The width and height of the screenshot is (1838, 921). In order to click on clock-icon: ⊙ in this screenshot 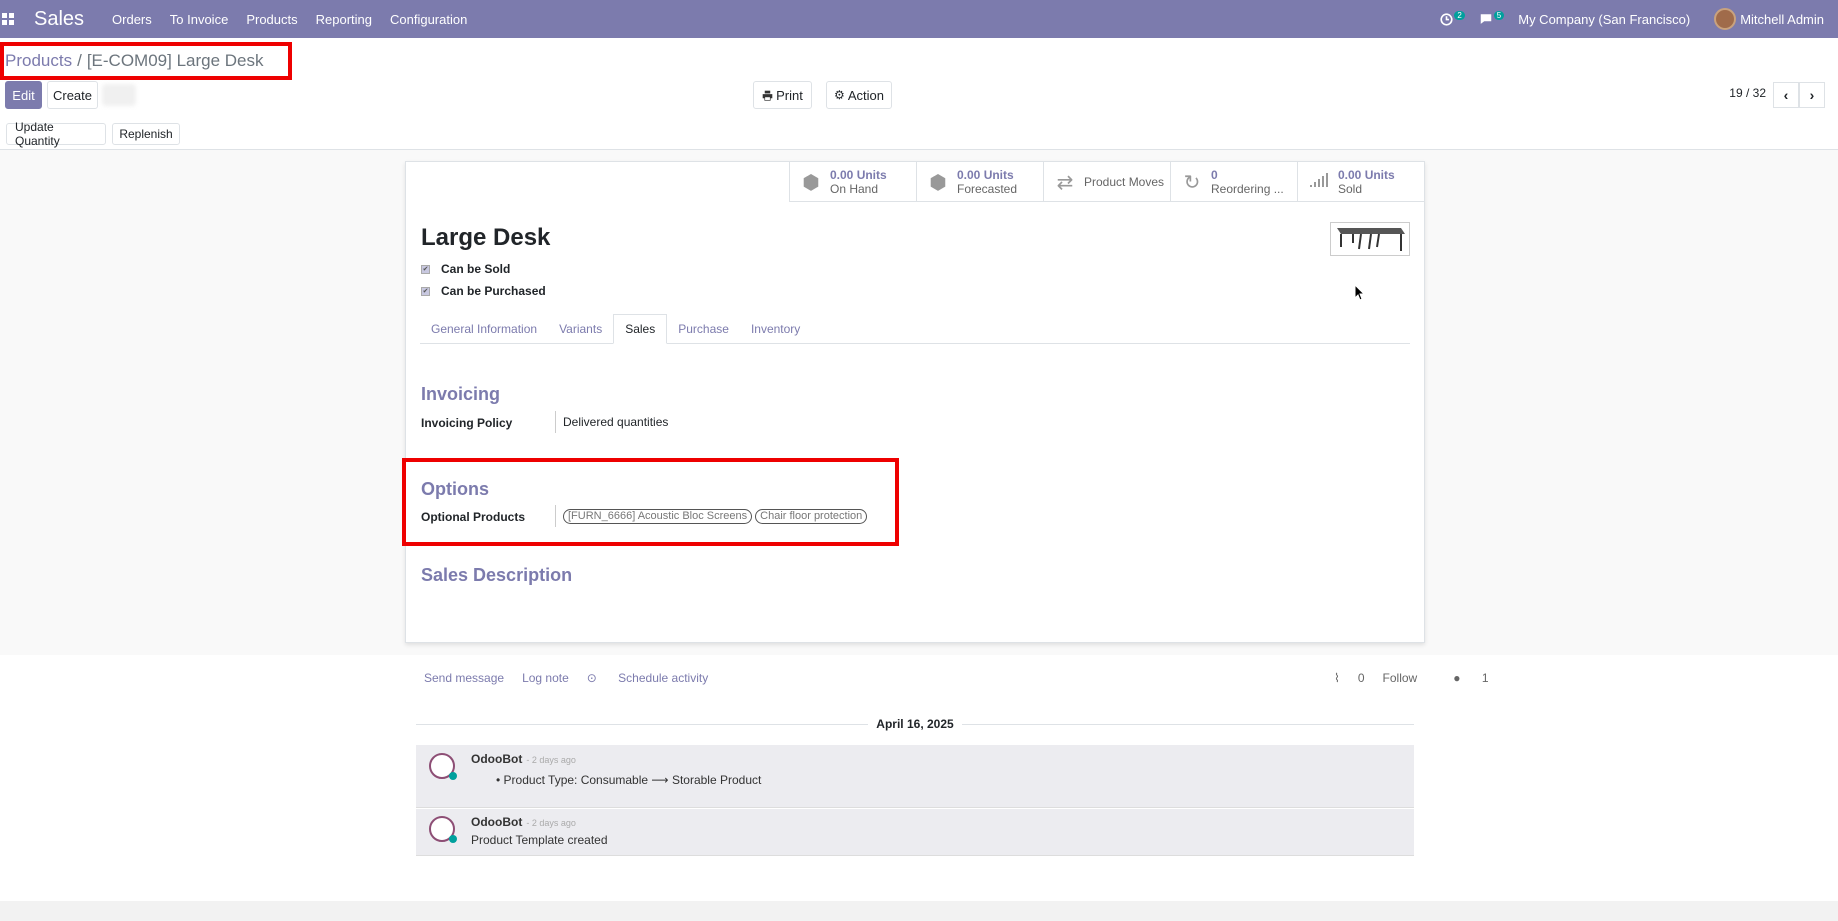, I will do `click(593, 678)`.